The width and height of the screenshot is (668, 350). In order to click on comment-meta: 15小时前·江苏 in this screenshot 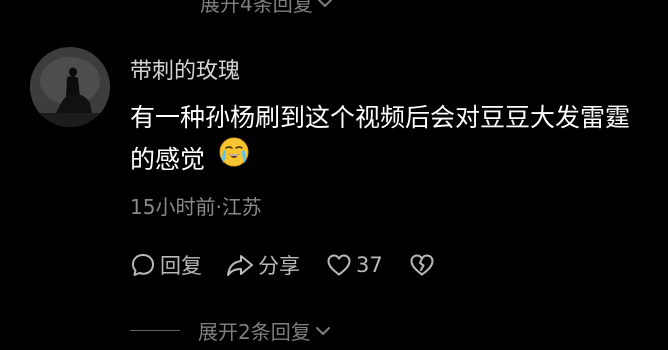, I will do `click(196, 205)`.